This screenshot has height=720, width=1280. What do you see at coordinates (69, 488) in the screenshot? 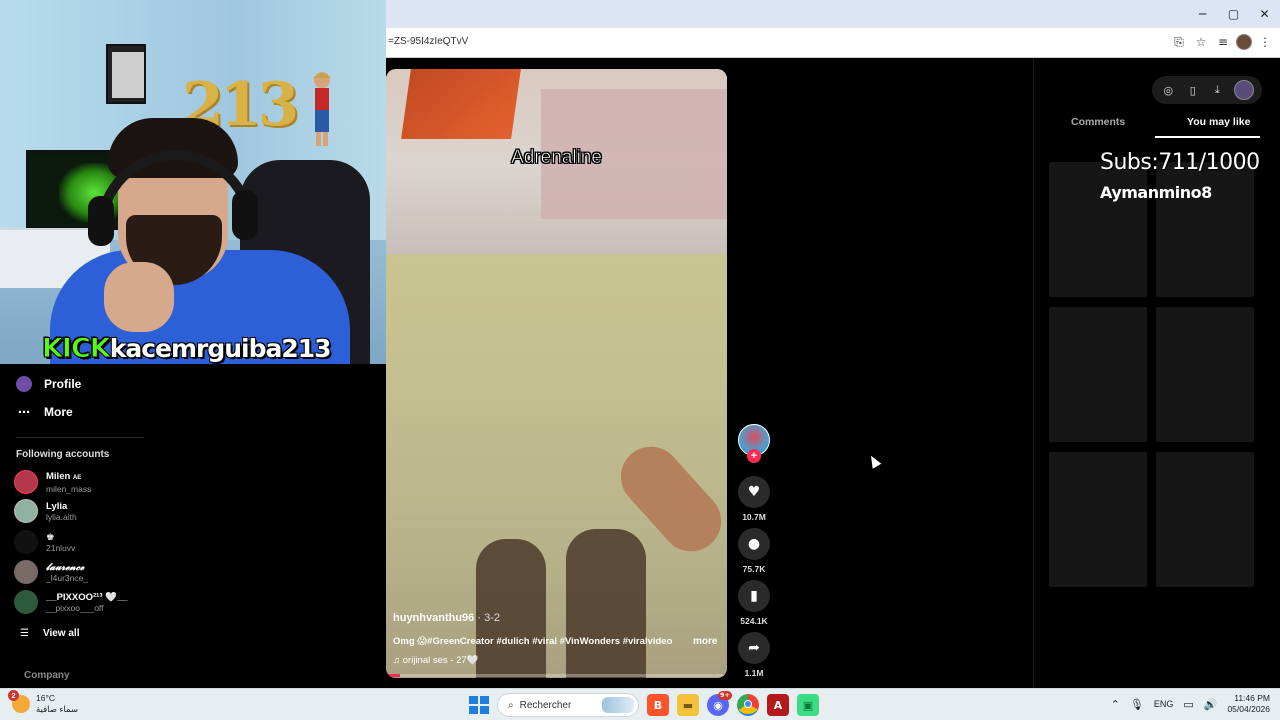
I see `account-handle: milen_mass` at bounding box center [69, 488].